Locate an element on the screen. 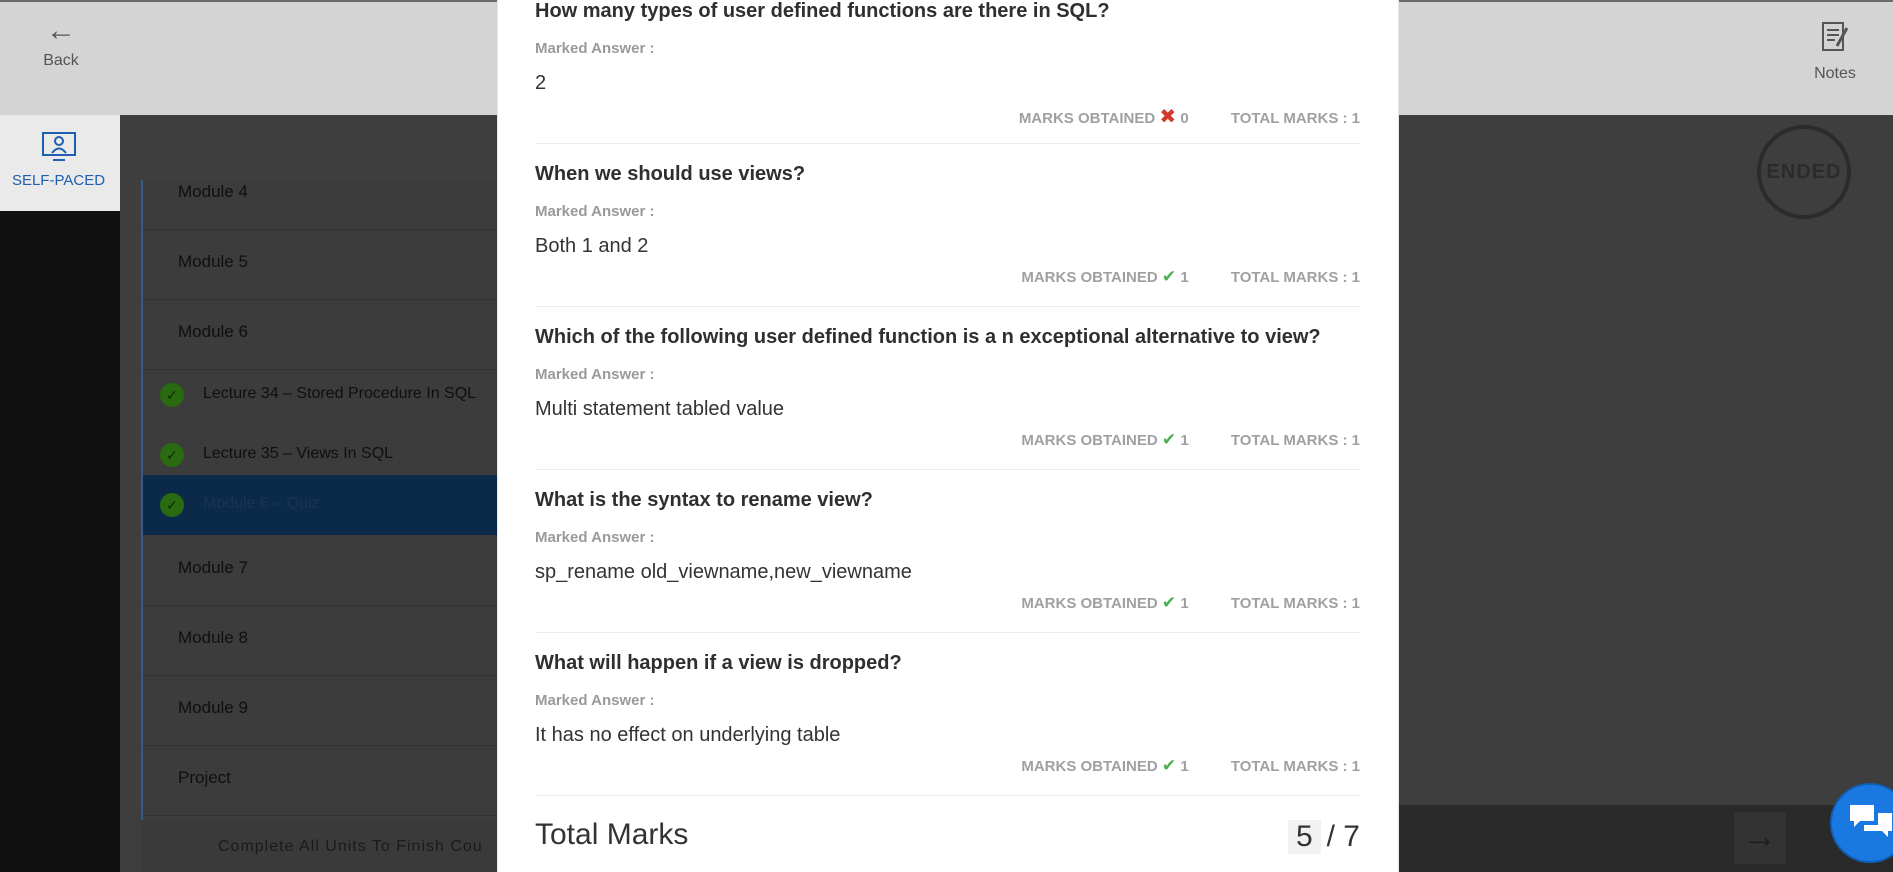 Image resolution: width=1893 pixels, height=872 pixels. lecture-label: Lecture 34 – Stored Procedure In SQL is located at coordinates (340, 393).